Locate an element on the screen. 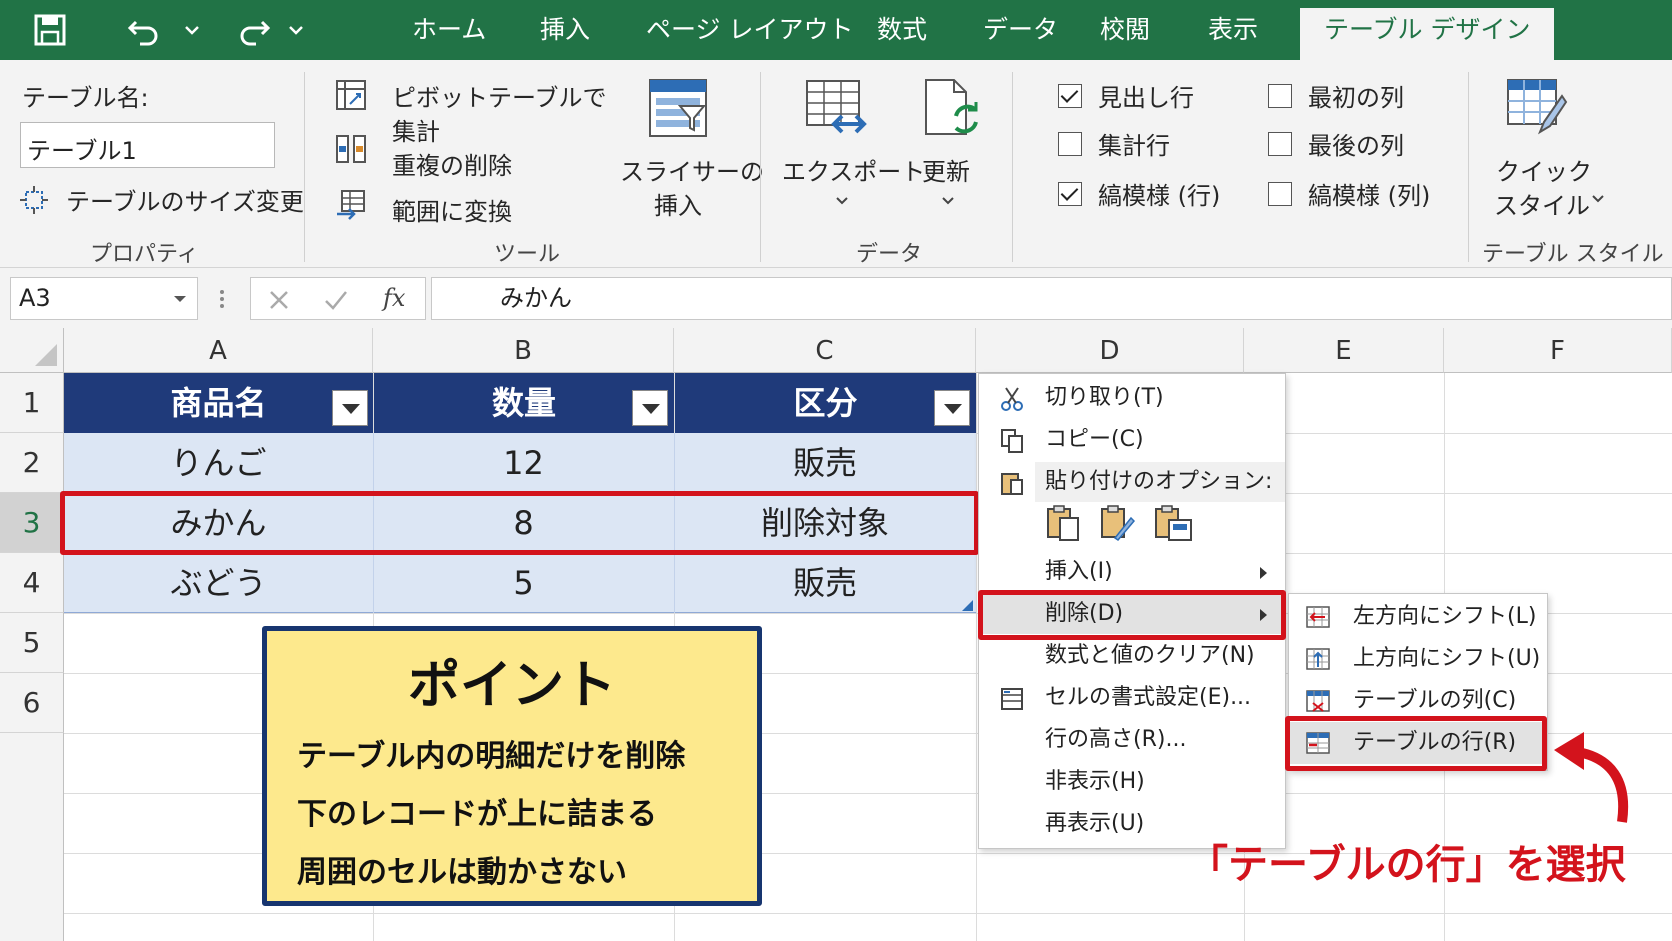  name-box: A3 is located at coordinates (104, 298).